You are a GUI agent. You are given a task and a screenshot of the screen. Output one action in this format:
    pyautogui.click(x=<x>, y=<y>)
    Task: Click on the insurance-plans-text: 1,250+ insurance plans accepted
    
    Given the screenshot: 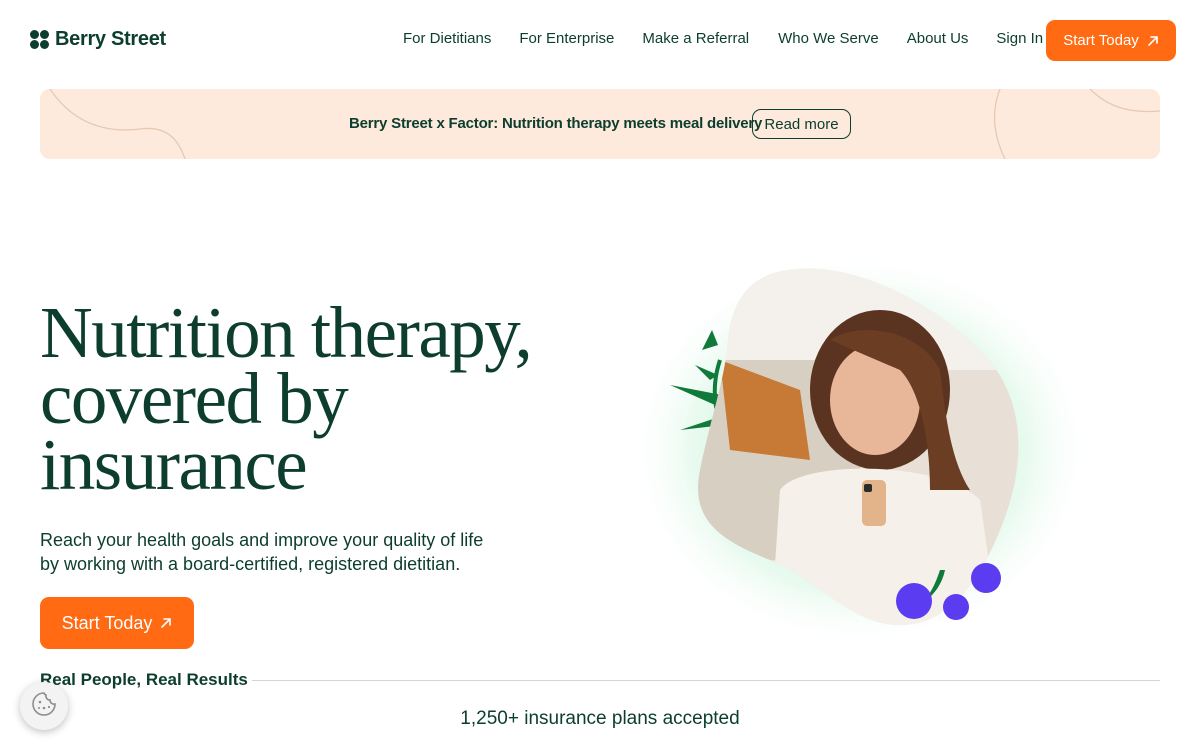 What is the action you would take?
    pyautogui.click(x=600, y=718)
    